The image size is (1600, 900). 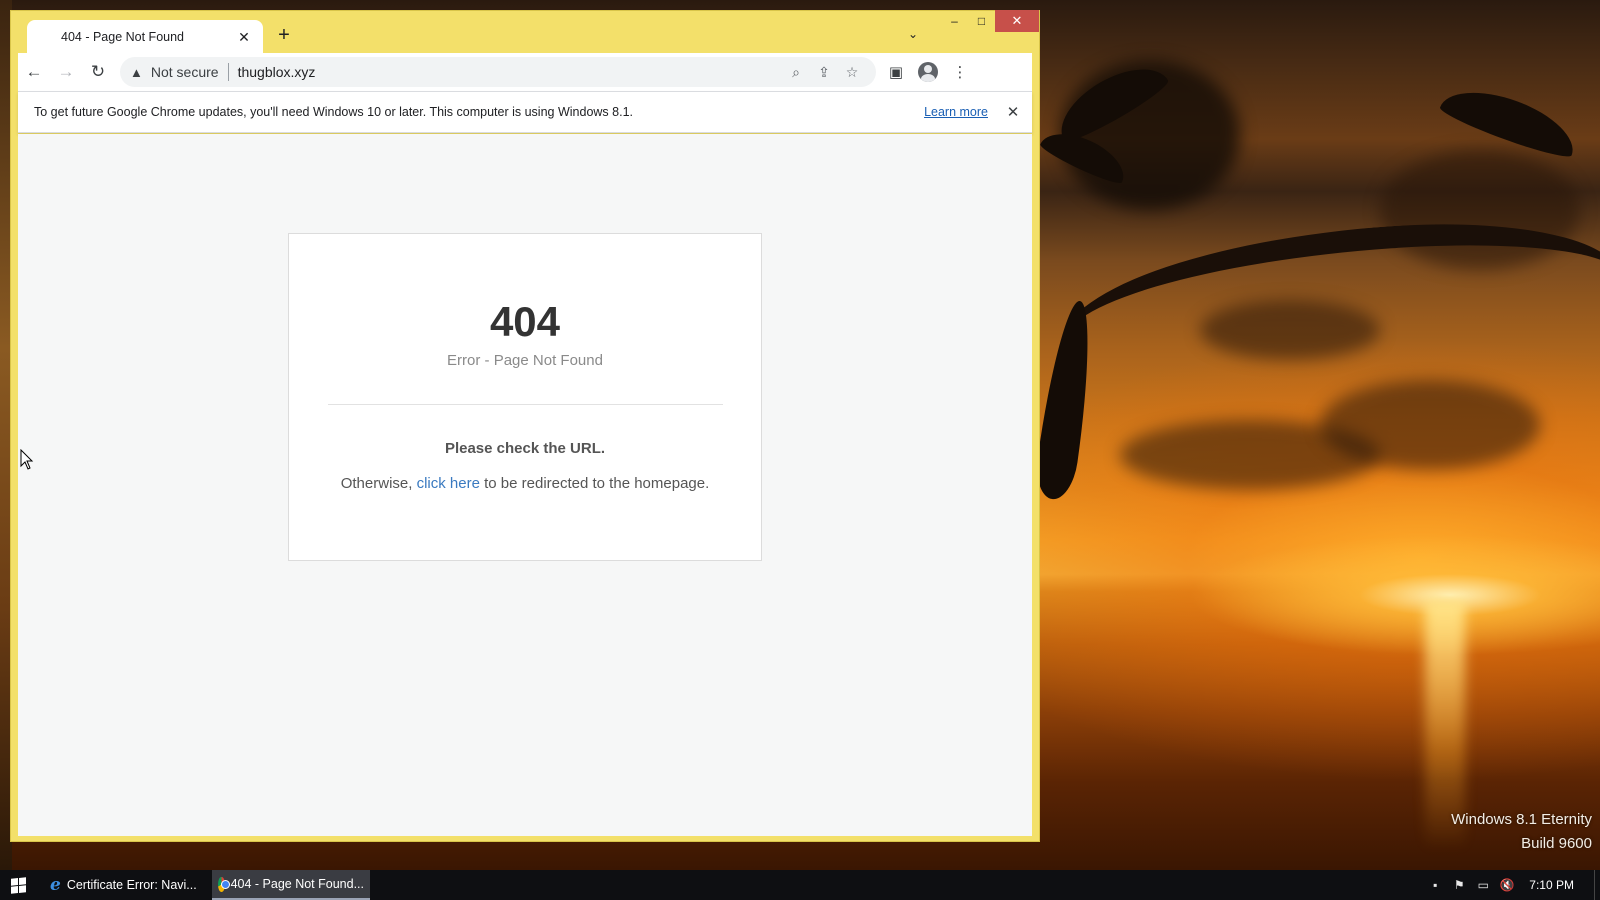 I want to click on error-code: 404, so click(x=525, y=321).